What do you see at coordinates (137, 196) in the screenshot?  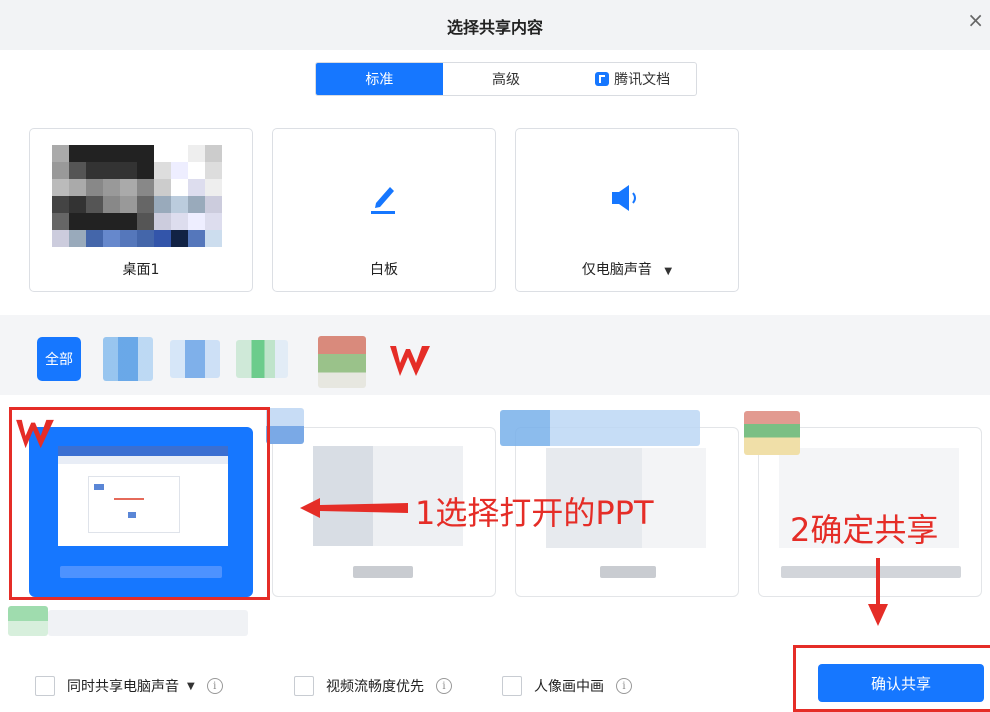 I see `desktop-thumbnail` at bounding box center [137, 196].